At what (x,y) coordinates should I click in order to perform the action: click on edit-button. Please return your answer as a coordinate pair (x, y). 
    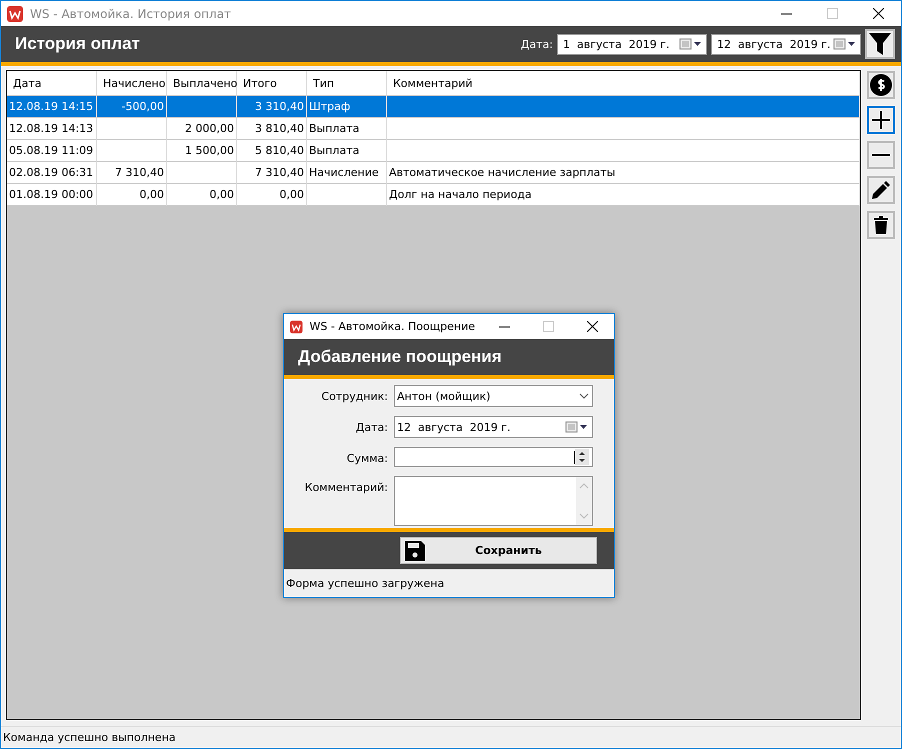
    Looking at the image, I should click on (881, 190).